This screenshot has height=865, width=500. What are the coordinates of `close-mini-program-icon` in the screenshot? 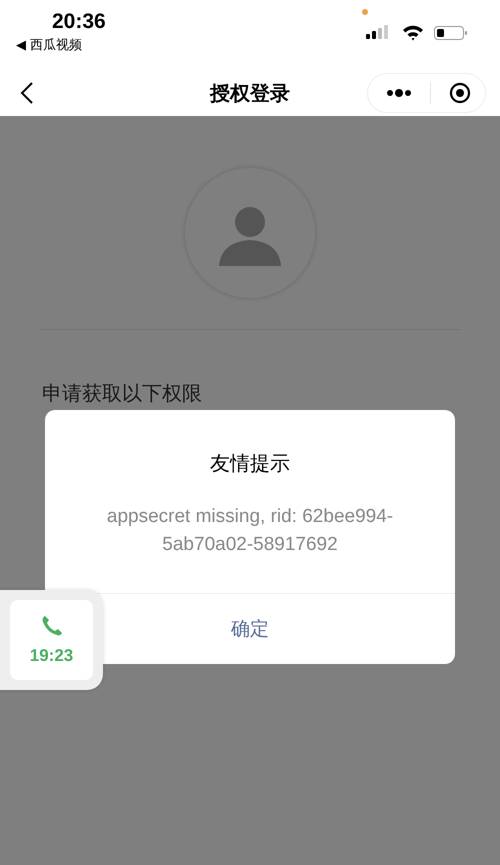 It's located at (460, 93).